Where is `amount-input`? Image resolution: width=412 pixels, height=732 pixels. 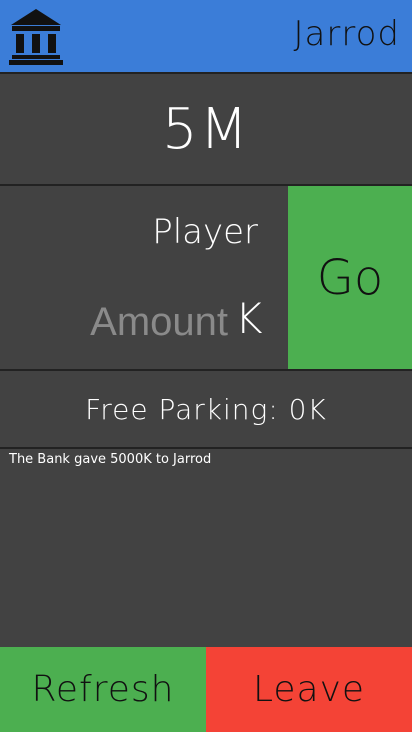 amount-input is located at coordinates (150, 322).